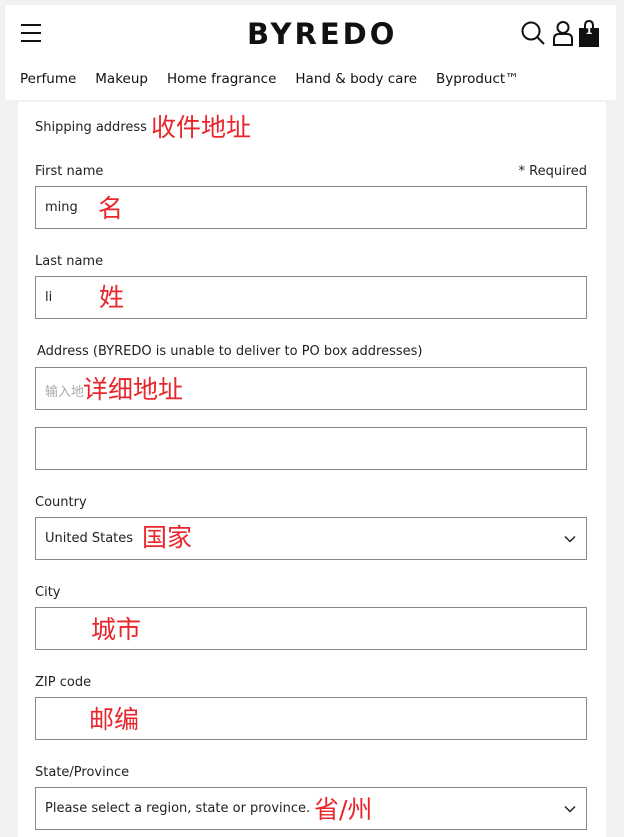 The image size is (624, 837). I want to click on nav-item-byproduct: Byproduct™, so click(477, 81).